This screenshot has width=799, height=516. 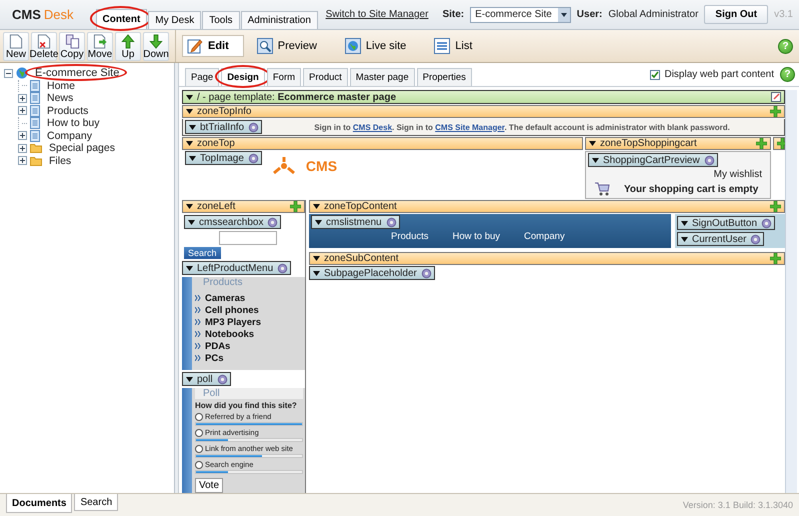 I want to click on link: CMS Site Manager, so click(x=469, y=127).